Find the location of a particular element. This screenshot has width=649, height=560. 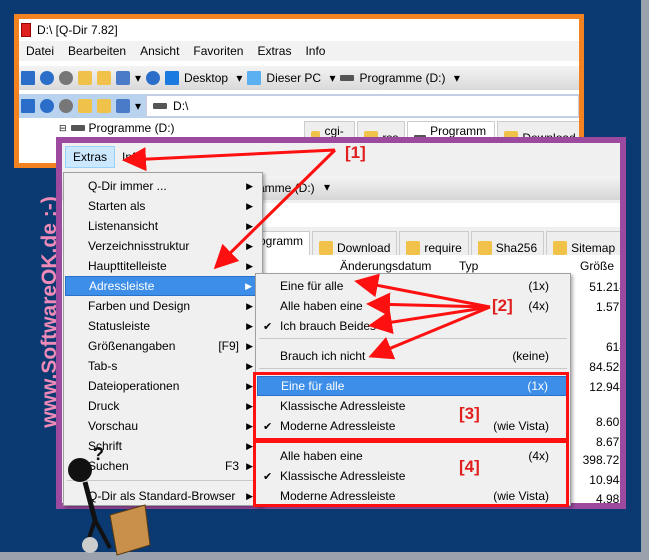

annotation-label-2: [2] is located at coordinates (502, 305).